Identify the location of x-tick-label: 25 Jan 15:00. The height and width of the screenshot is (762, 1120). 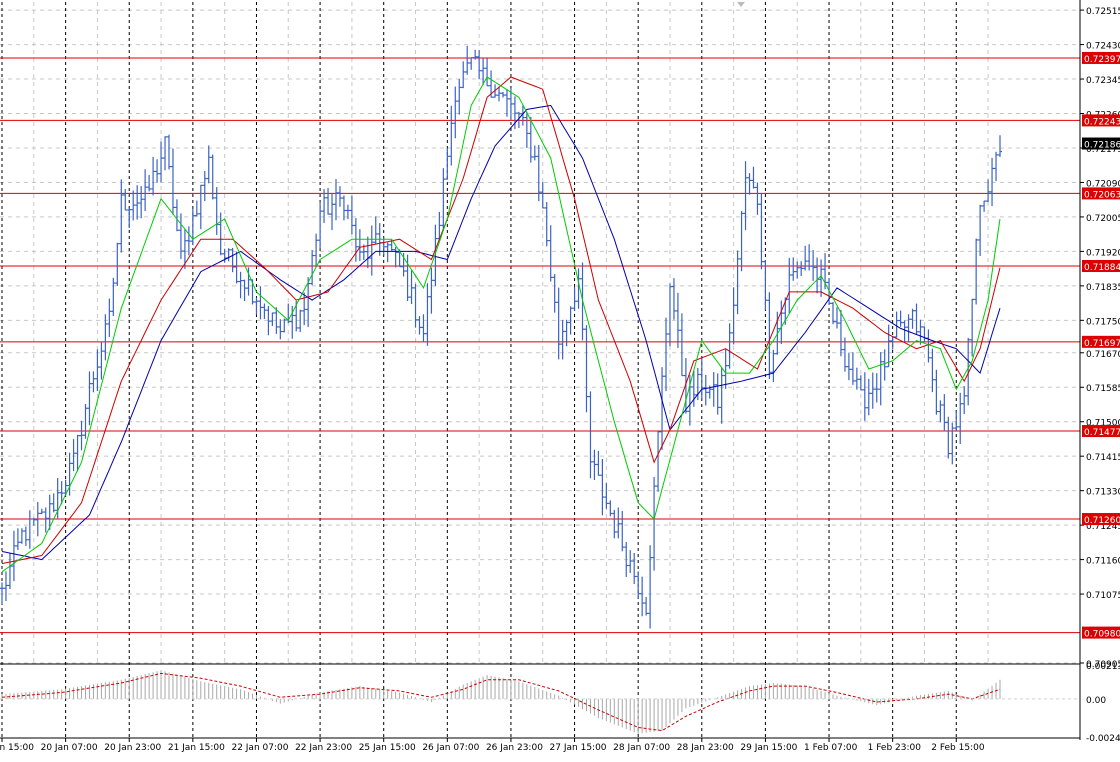
(387, 748).